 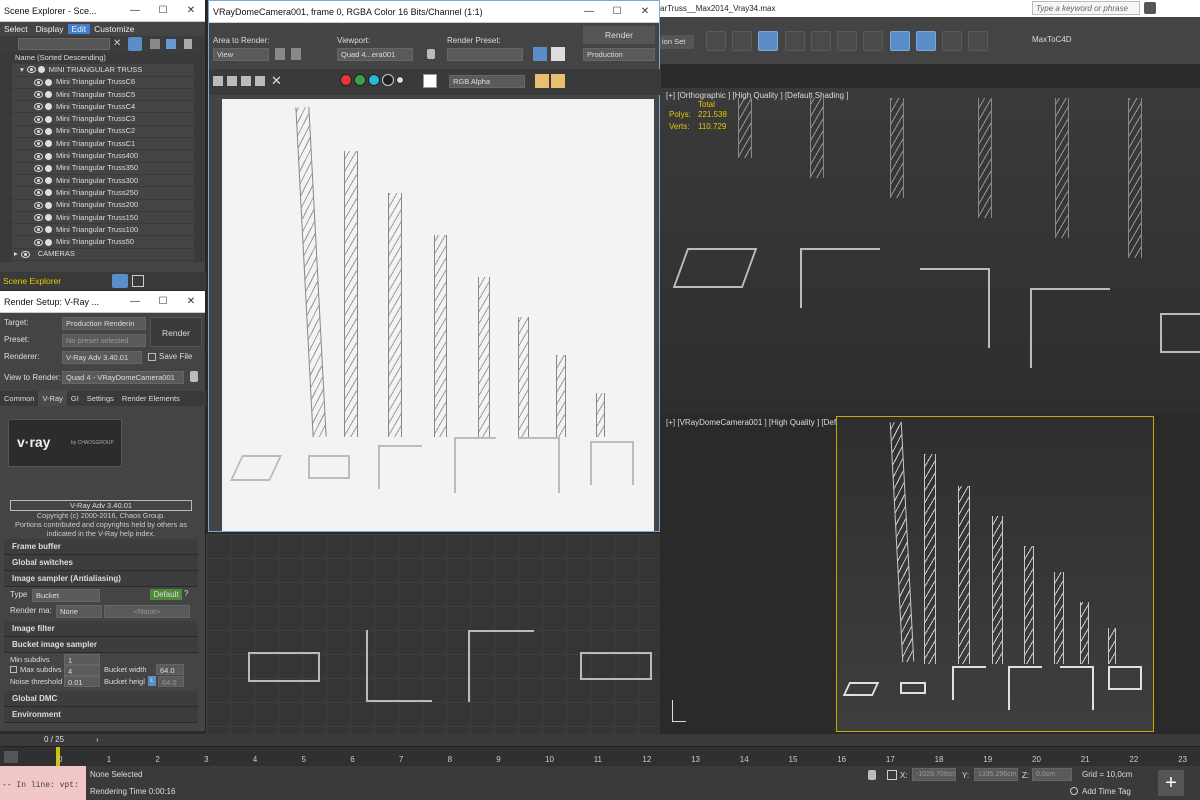 I want to click on teapot-icon, so click(x=540, y=54).